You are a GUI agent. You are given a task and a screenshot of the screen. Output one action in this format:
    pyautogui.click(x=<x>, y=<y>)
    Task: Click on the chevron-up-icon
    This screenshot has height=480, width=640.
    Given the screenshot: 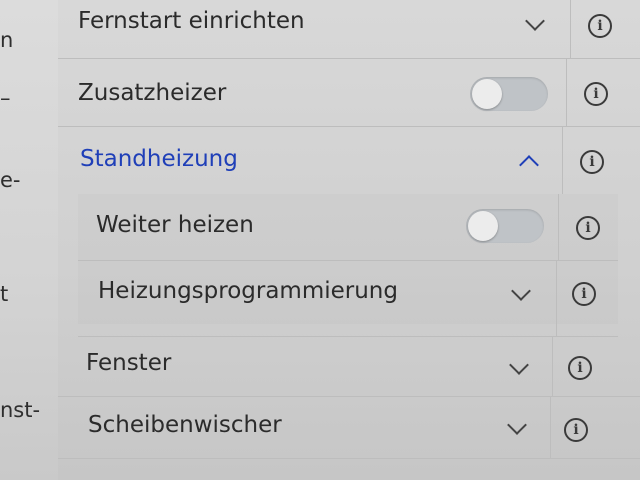 What is the action you would take?
    pyautogui.click(x=529, y=165)
    